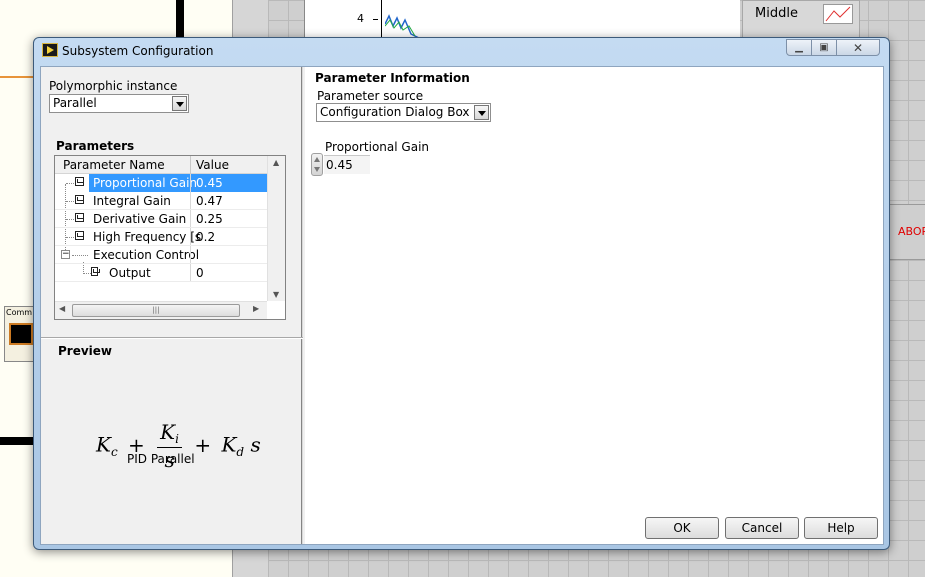  I want to click on chart-trace, so click(402, 26).